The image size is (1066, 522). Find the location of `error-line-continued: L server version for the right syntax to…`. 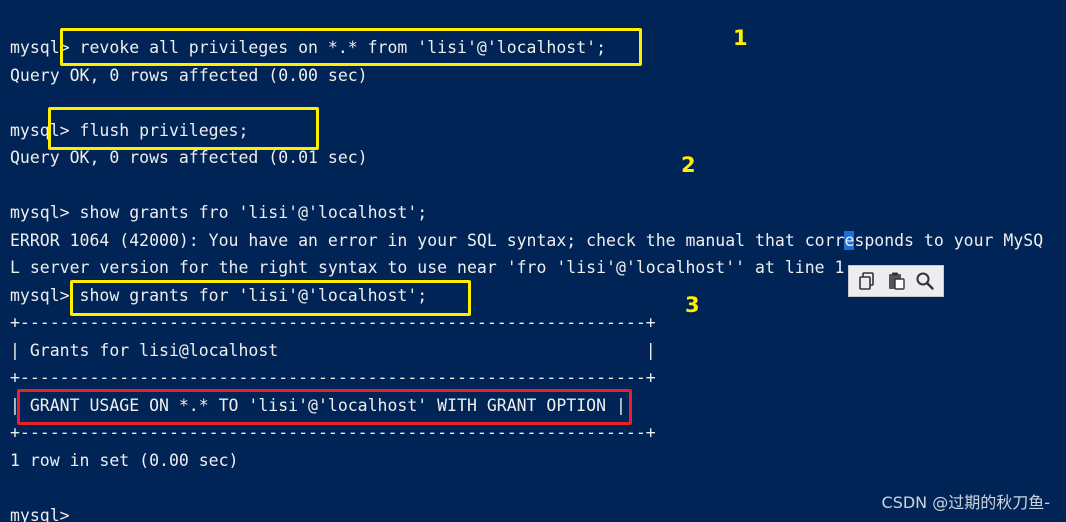

error-line-continued: L server version for the right syntax to… is located at coordinates (427, 267).